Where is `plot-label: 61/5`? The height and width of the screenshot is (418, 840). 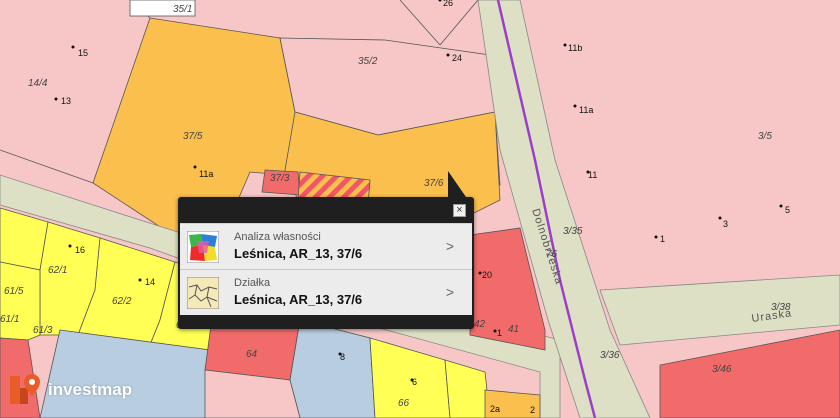 plot-label: 61/5 is located at coordinates (14, 291).